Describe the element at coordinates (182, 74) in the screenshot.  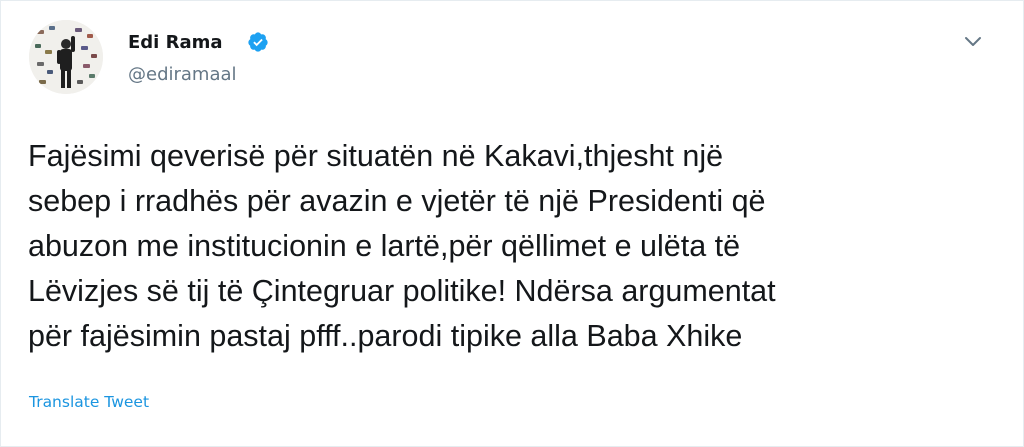
I see `author-handle: @ediramaal` at that location.